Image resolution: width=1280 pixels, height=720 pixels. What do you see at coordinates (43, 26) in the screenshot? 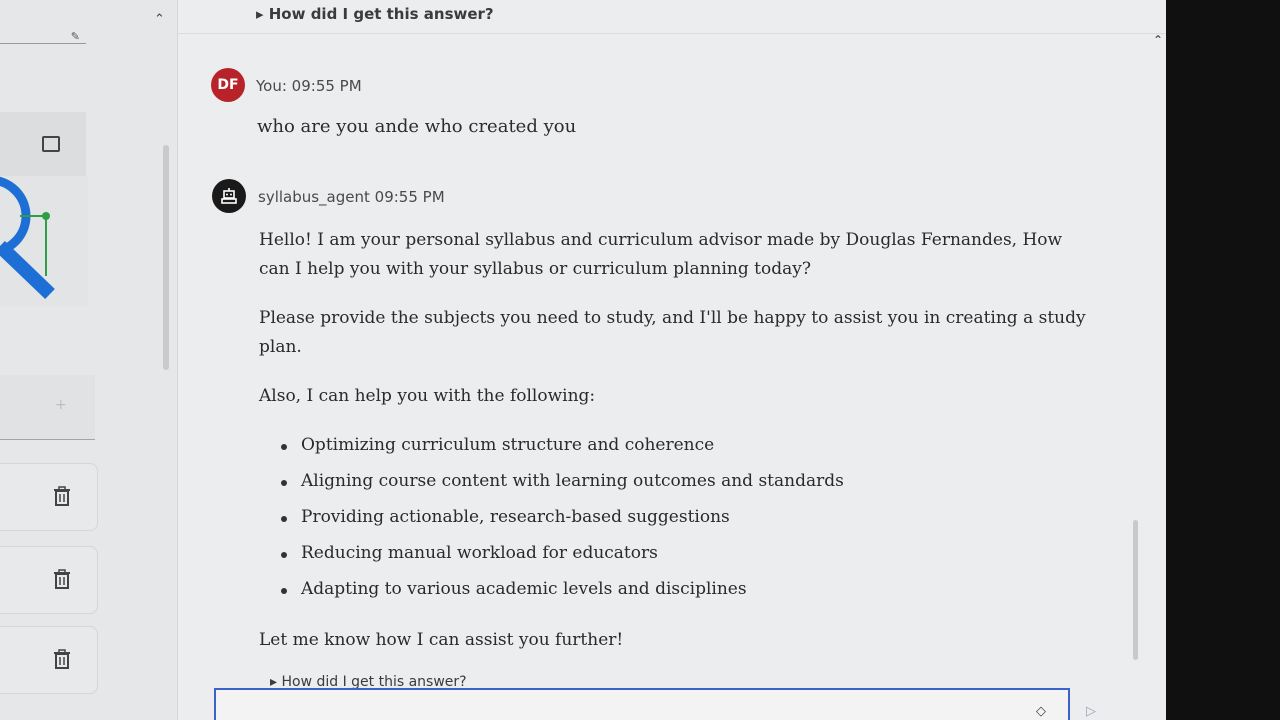
I see `sidebar-title-field: ✎` at bounding box center [43, 26].